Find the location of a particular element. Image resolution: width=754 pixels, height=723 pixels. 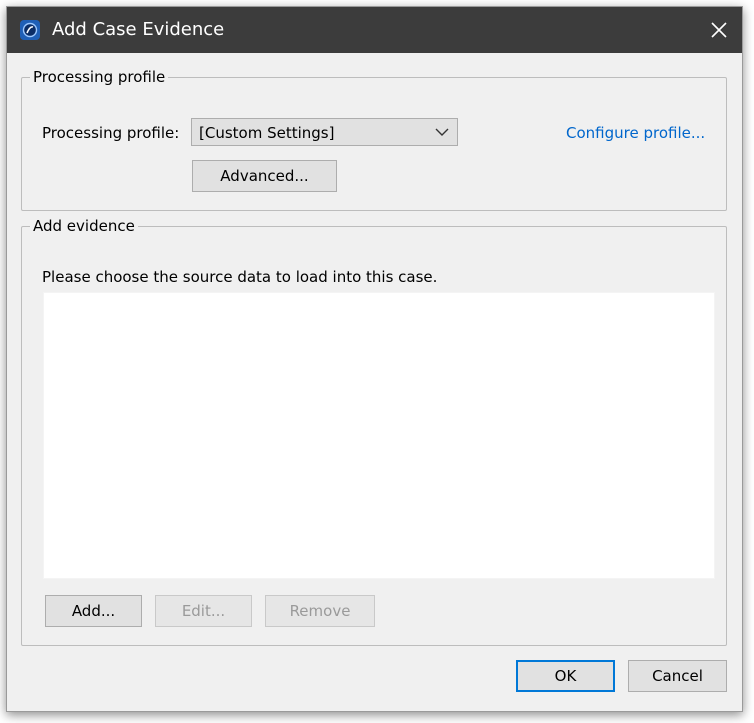

title-bar: Add Case Evidence is located at coordinates (374, 30).